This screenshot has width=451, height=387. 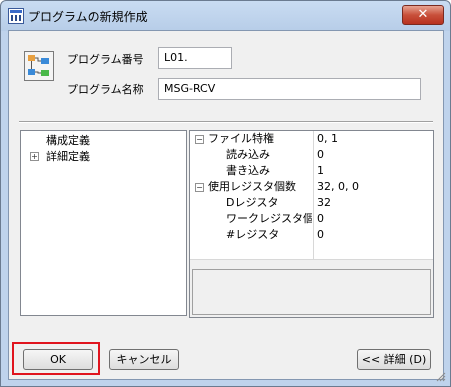 I want to click on property-row: − ファイル特権 0, 1, so click(x=311, y=139).